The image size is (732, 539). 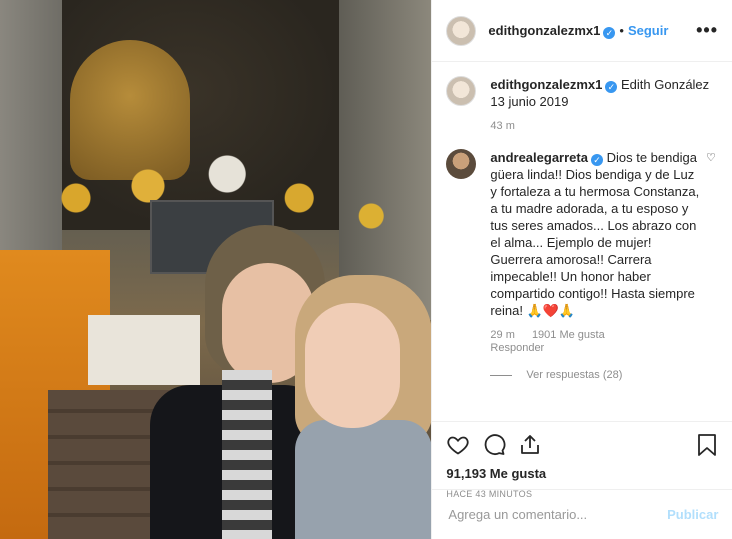 I want to click on add-comment-bar: Publicar, so click(x=582, y=514).